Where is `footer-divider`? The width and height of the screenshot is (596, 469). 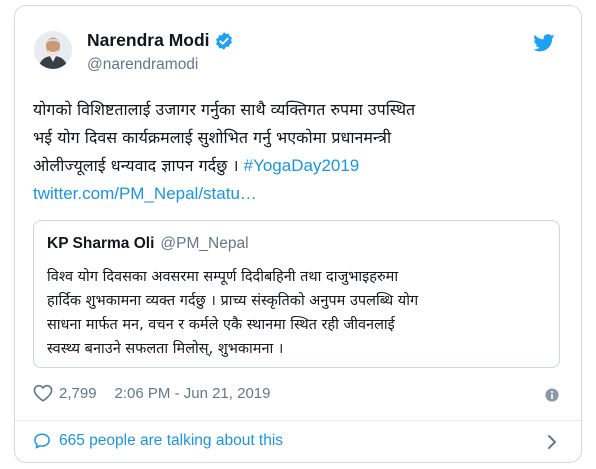 footer-divider is located at coordinates (298, 420).